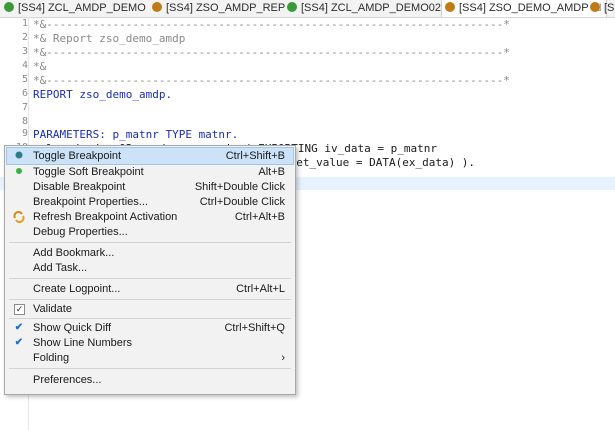 This screenshot has height=430, width=615. What do you see at coordinates (150, 328) in the screenshot?
I see `menu-item-show-quick-diff: ✔ Show Quick Diff Ctrl+Shift+Q` at bounding box center [150, 328].